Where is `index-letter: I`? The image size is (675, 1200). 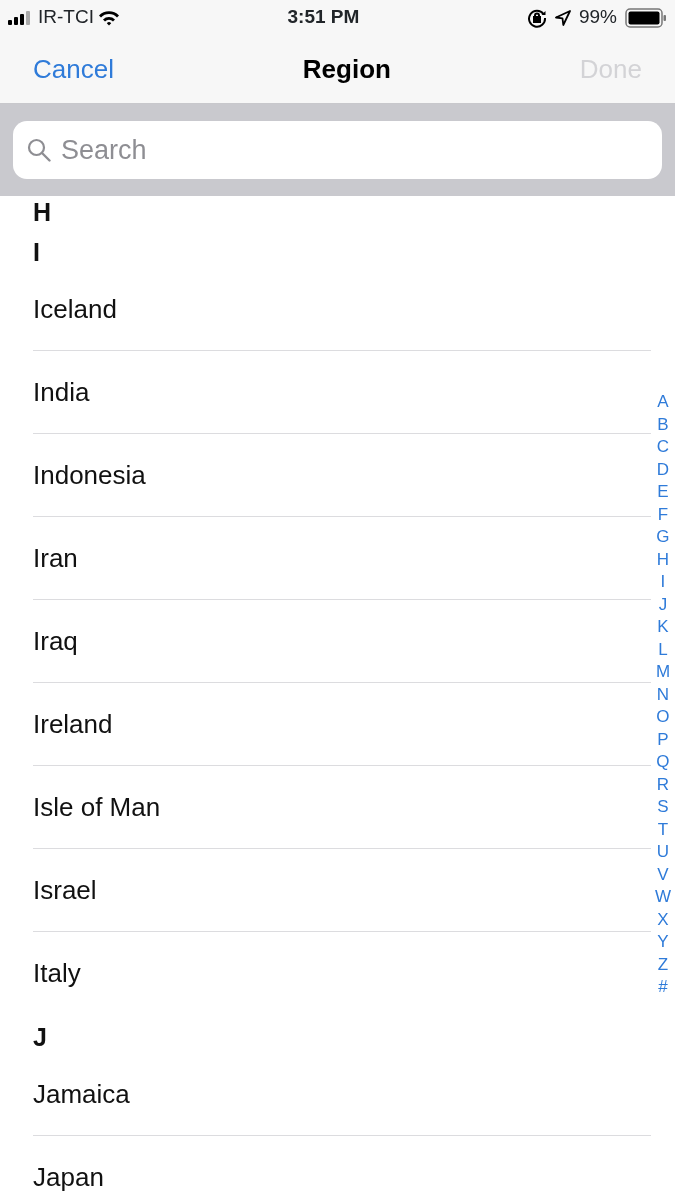
index-letter: I is located at coordinates (663, 582).